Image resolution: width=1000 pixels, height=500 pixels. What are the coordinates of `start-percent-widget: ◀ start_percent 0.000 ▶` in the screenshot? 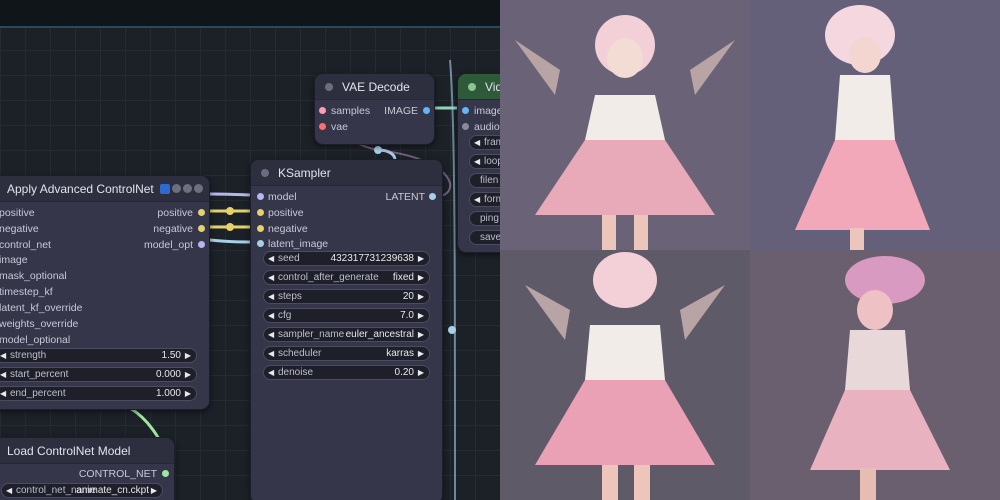 It's located at (98, 374).